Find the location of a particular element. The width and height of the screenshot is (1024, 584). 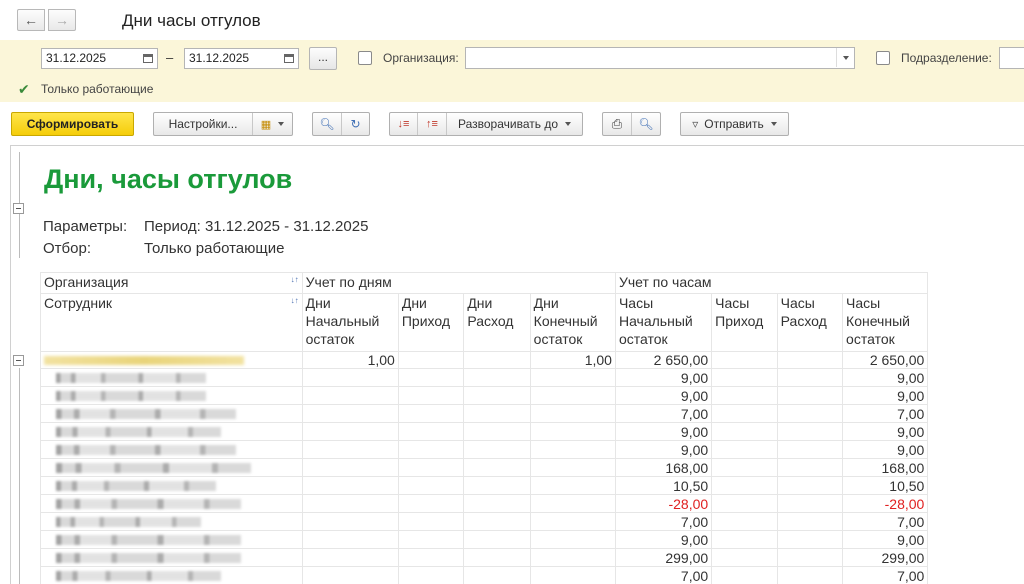

sort-icon: ↓↑ is located at coordinates (294, 279).